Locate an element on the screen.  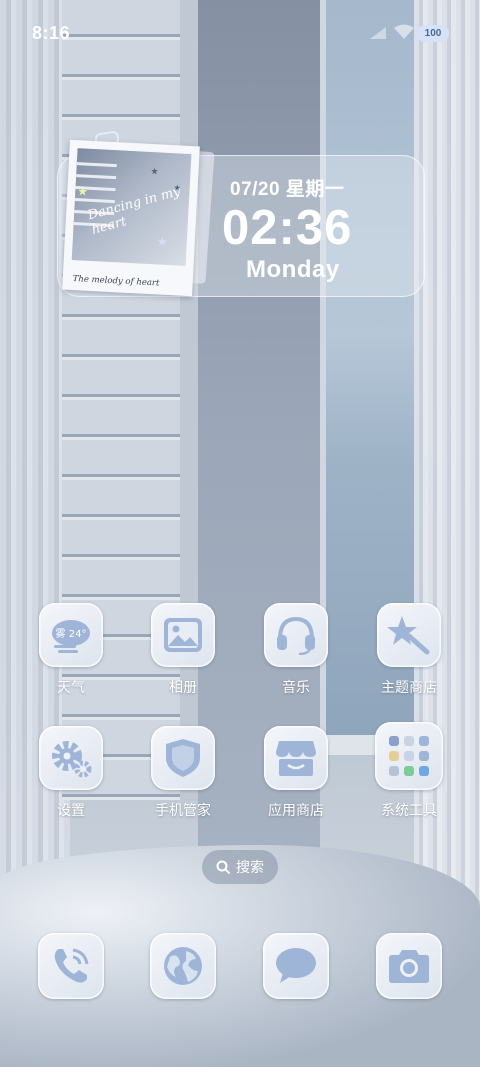
dock-camera is located at coordinates (409, 966).